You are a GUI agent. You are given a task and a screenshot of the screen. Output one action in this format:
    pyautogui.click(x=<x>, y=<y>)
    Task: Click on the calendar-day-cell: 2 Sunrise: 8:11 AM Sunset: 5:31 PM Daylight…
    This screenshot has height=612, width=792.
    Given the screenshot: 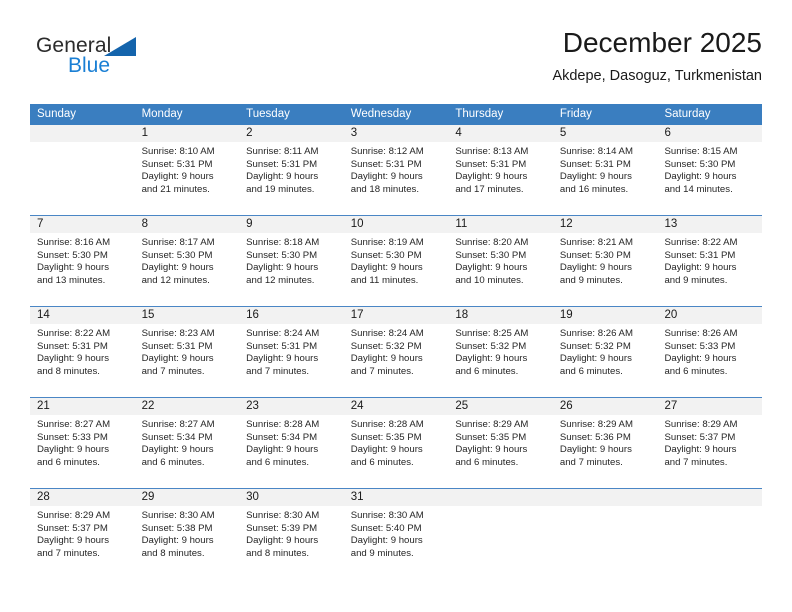 What is the action you would take?
    pyautogui.click(x=291, y=170)
    